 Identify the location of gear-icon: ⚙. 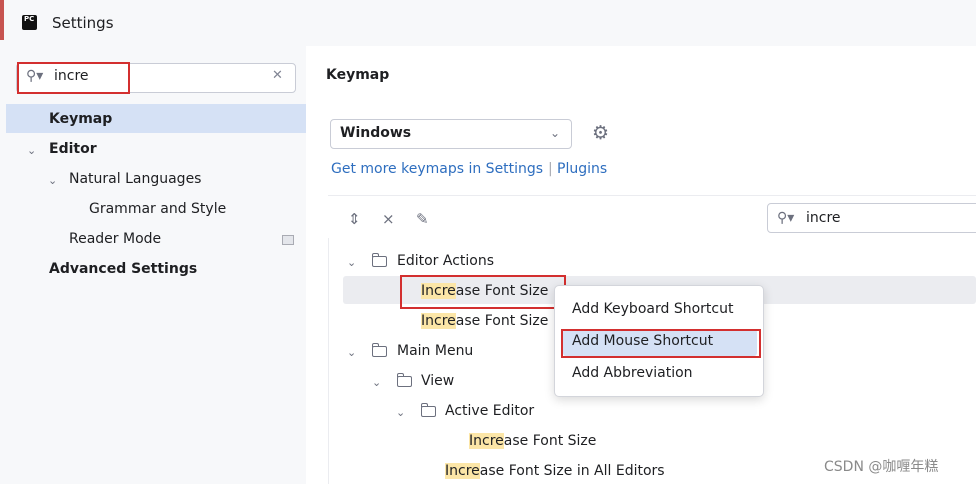
(600, 133).